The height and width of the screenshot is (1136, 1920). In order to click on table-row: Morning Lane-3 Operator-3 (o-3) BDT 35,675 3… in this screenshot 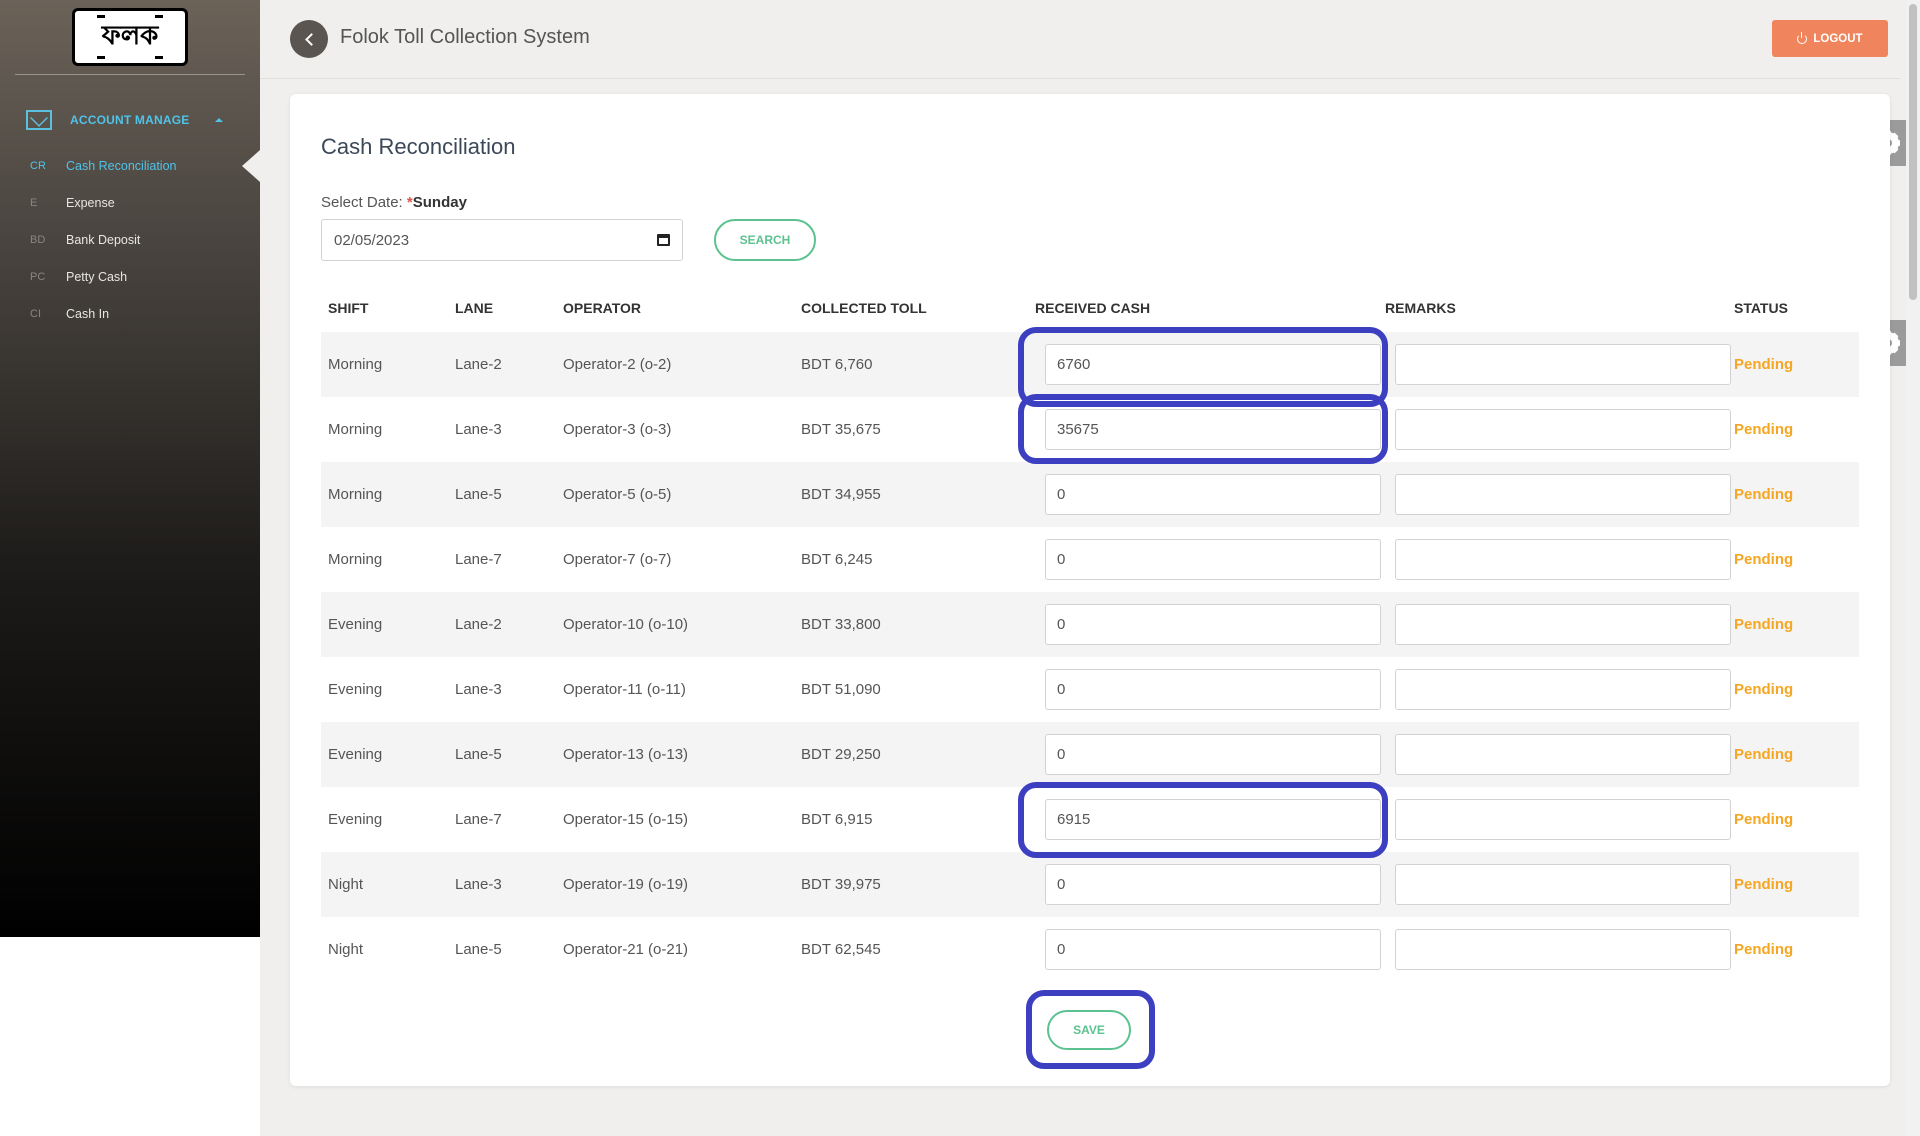, I will do `click(1090, 429)`.